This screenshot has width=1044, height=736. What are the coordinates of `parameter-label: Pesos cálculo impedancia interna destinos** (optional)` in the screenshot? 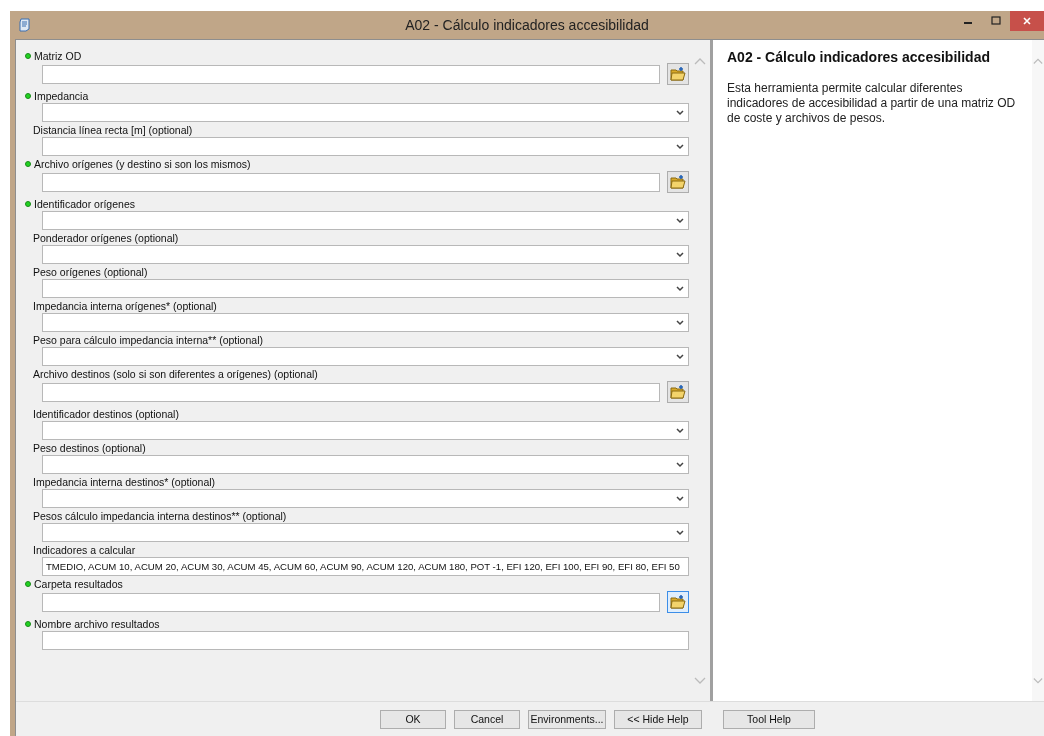 It's located at (160, 516).